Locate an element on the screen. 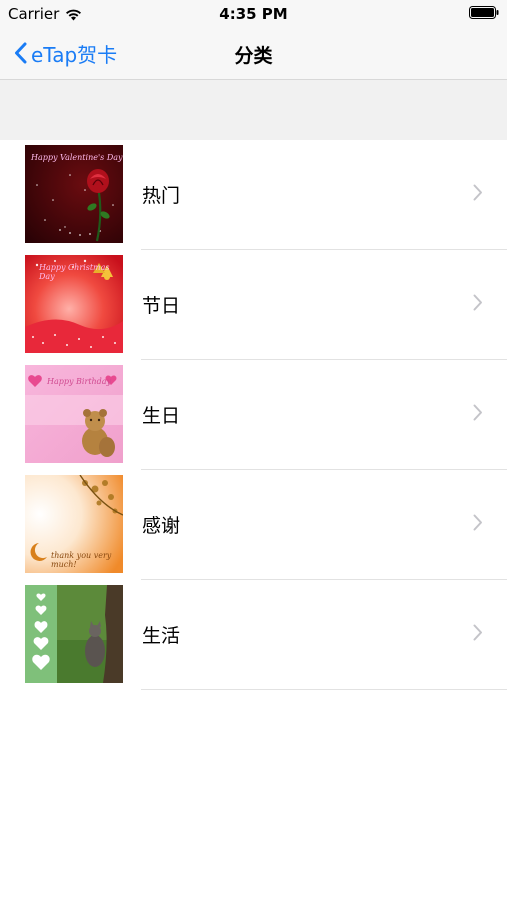  page-title: 分类 is located at coordinates (253, 56).